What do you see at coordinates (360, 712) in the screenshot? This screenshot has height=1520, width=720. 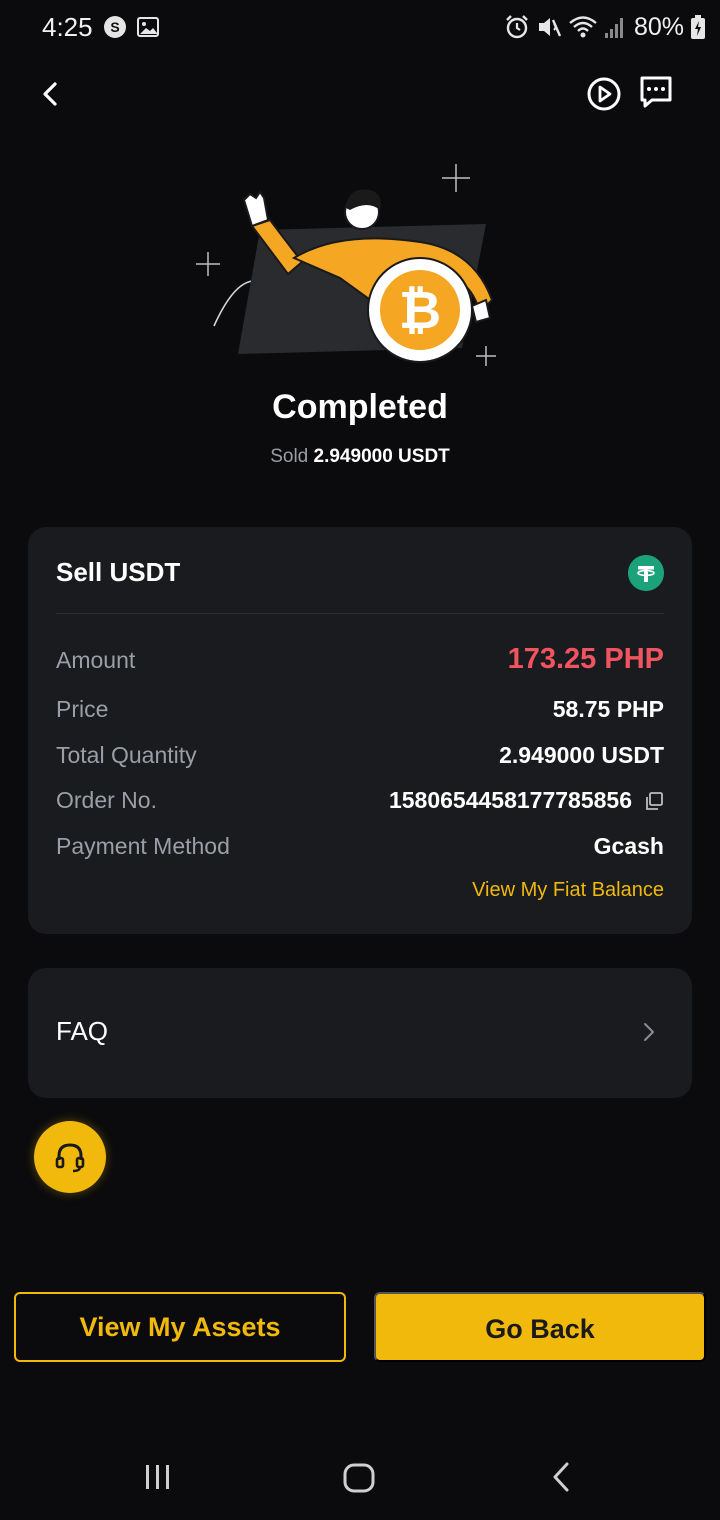 I see `price-row: Price 58.75 PHP` at bounding box center [360, 712].